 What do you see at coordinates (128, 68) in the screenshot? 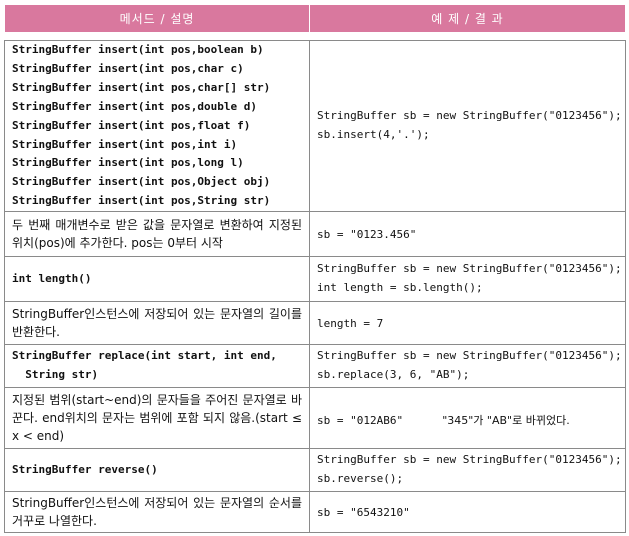
I see `signature-line: StringBuffer insert(int pos,char c)` at bounding box center [128, 68].